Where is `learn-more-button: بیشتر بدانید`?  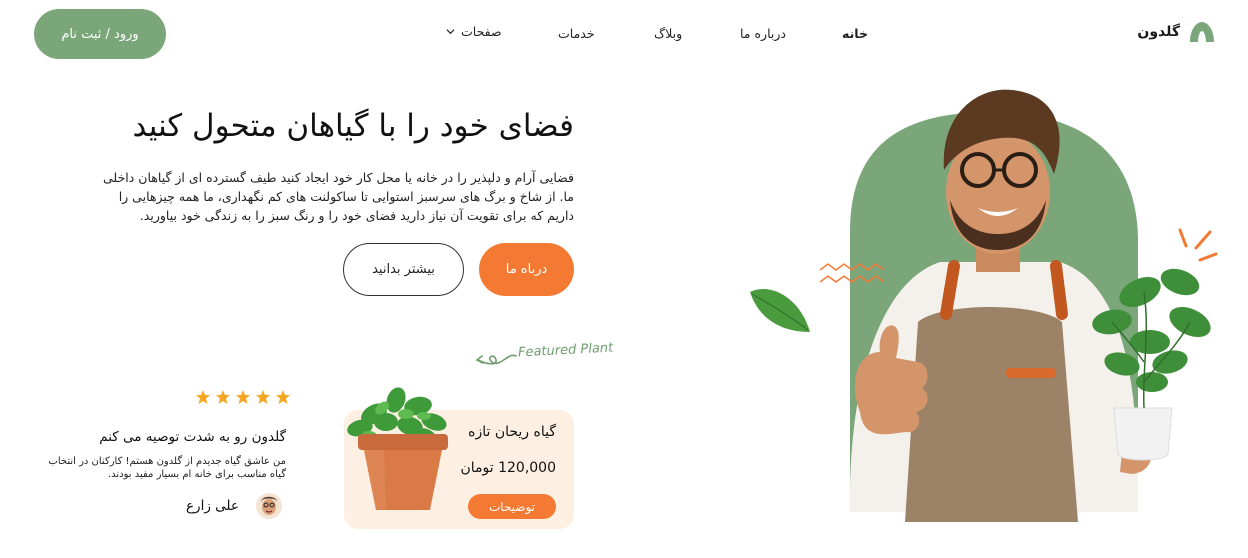
learn-more-button: بیشتر بدانید is located at coordinates (403, 269).